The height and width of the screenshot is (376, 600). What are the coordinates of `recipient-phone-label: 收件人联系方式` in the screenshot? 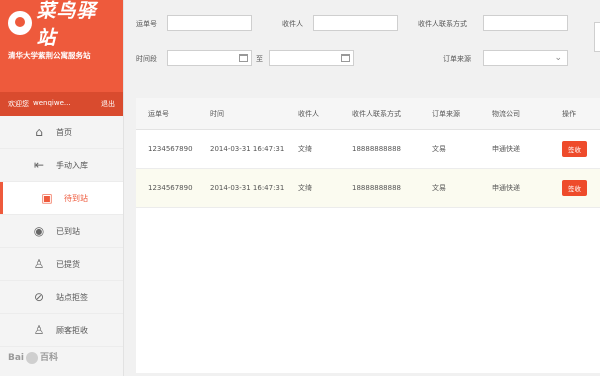 It's located at (442, 24).